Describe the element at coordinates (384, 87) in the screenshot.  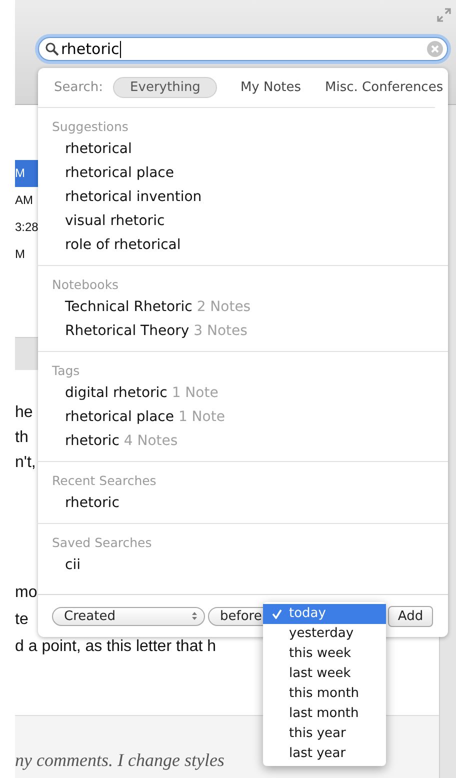
I see `scope-tab: Misc. Conferences` at that location.